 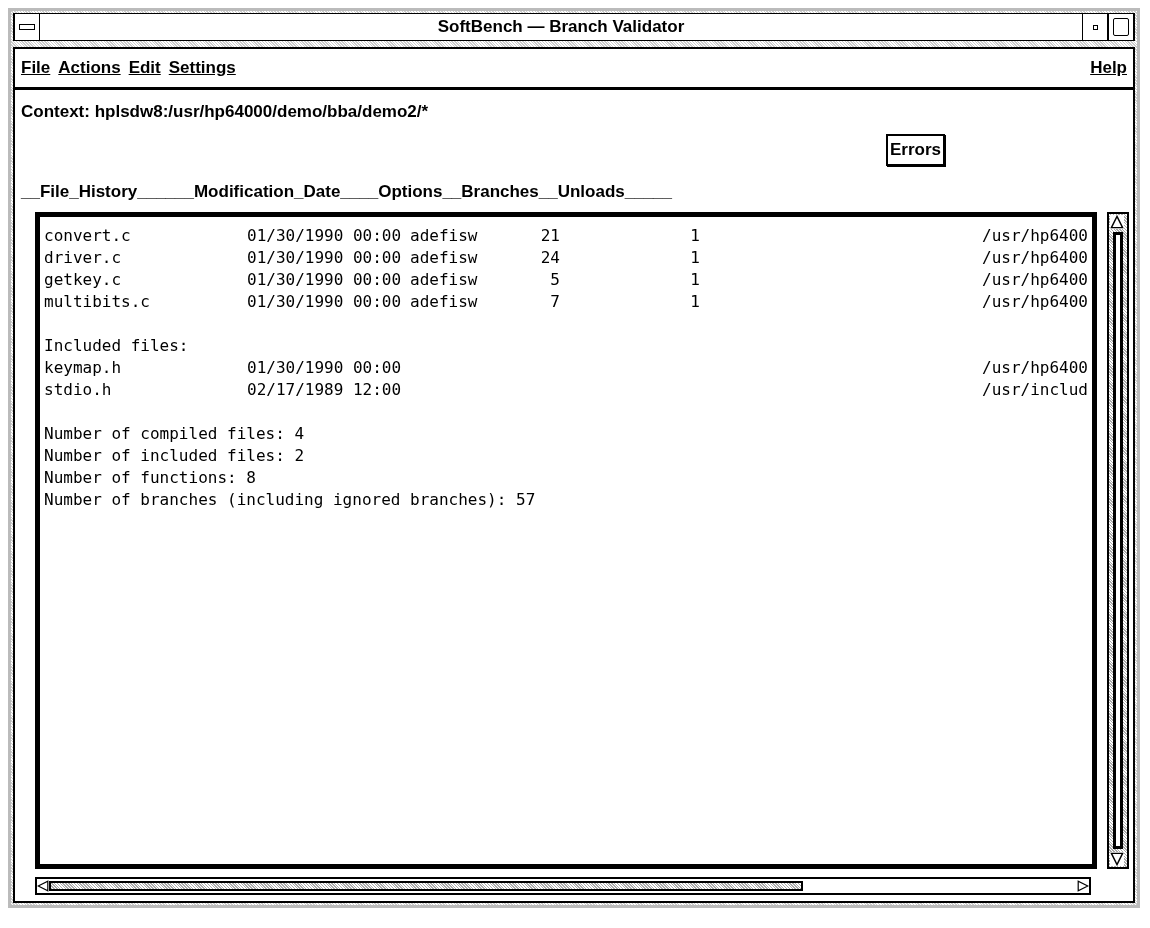 I want to click on summary-line: Number of included files: 2, so click(x=174, y=456).